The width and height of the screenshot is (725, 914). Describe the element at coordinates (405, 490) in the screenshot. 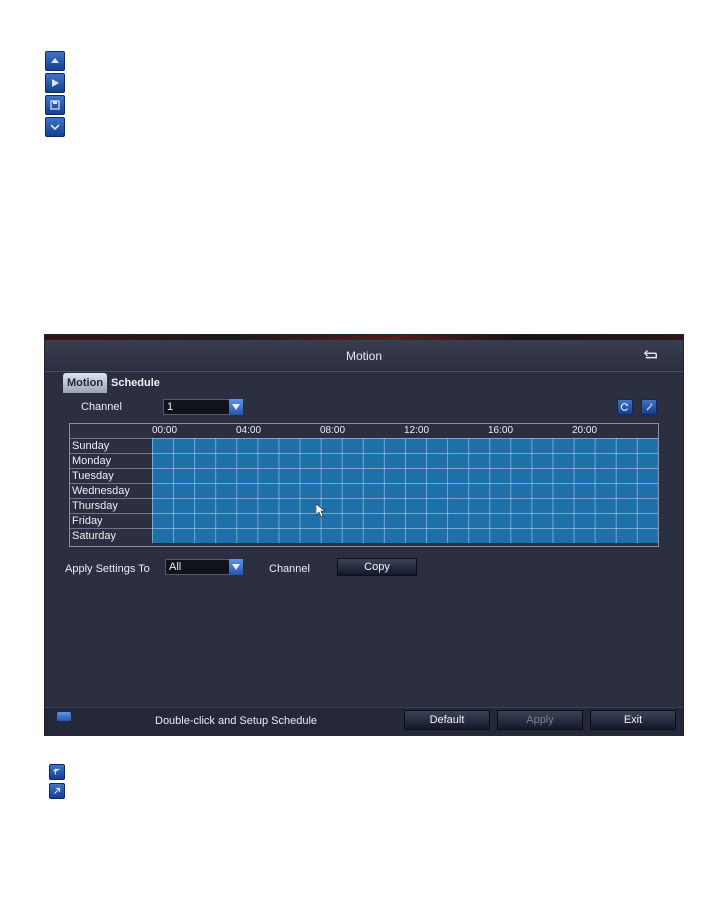

I see `schedule-grid` at that location.